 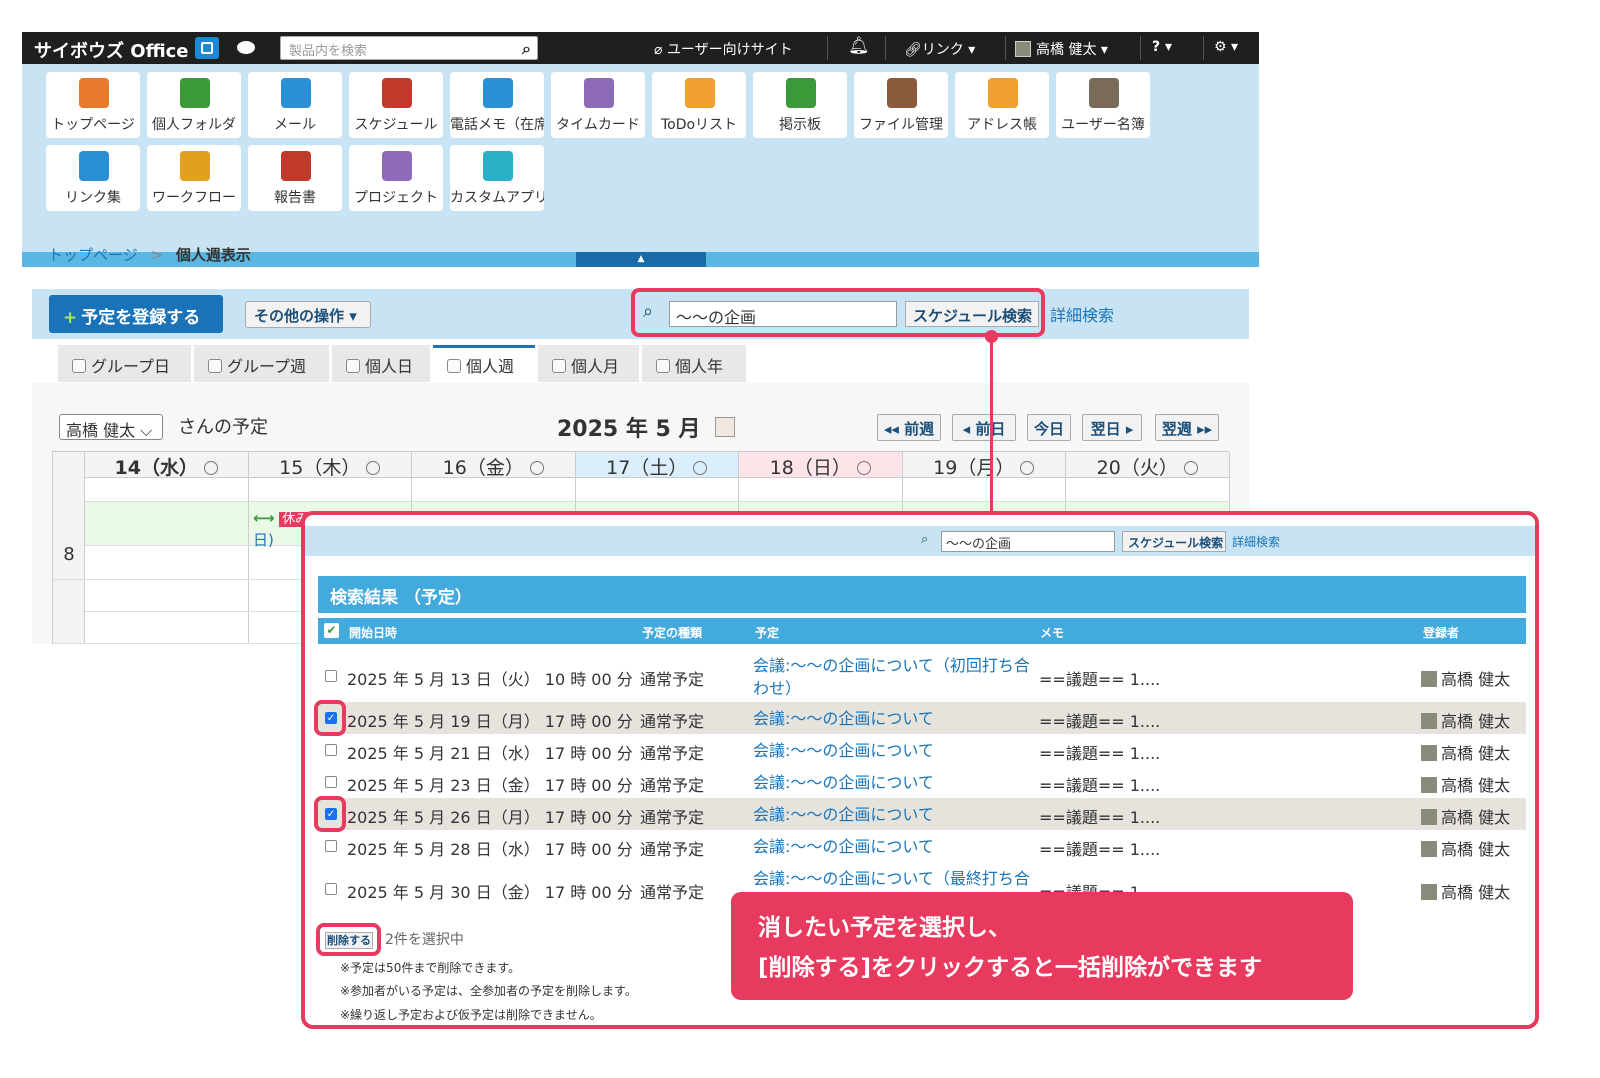 I want to click on app-tile: アドレス帳, so click(x=1002, y=105).